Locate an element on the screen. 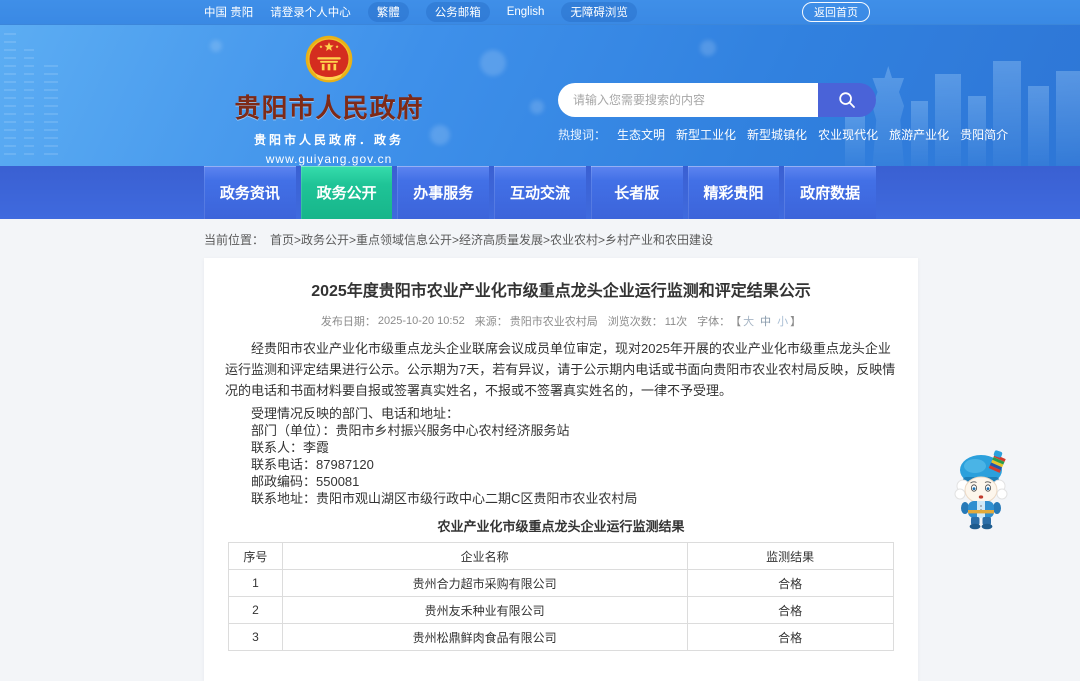 Image resolution: width=1080 pixels, height=681 pixels. table-header-row: 序号 企业名称 监测结果 is located at coordinates (561, 556).